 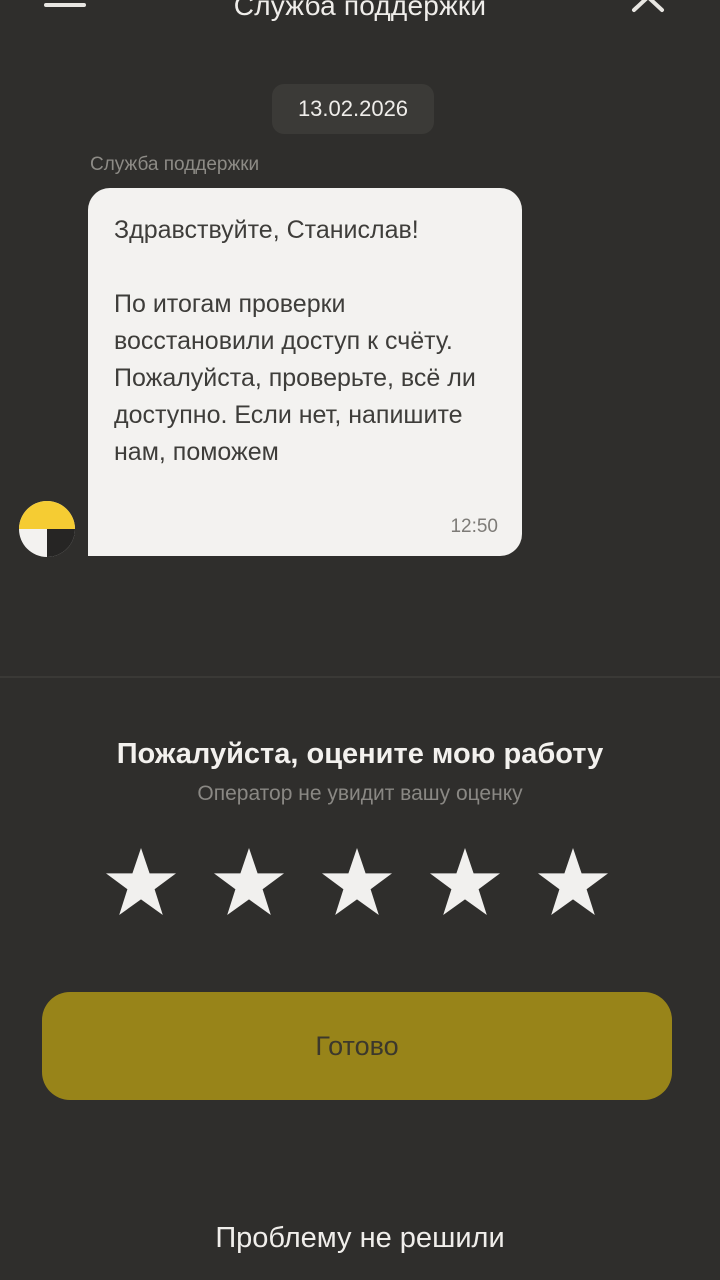 I want to click on star-4-icon, so click(x=465, y=882).